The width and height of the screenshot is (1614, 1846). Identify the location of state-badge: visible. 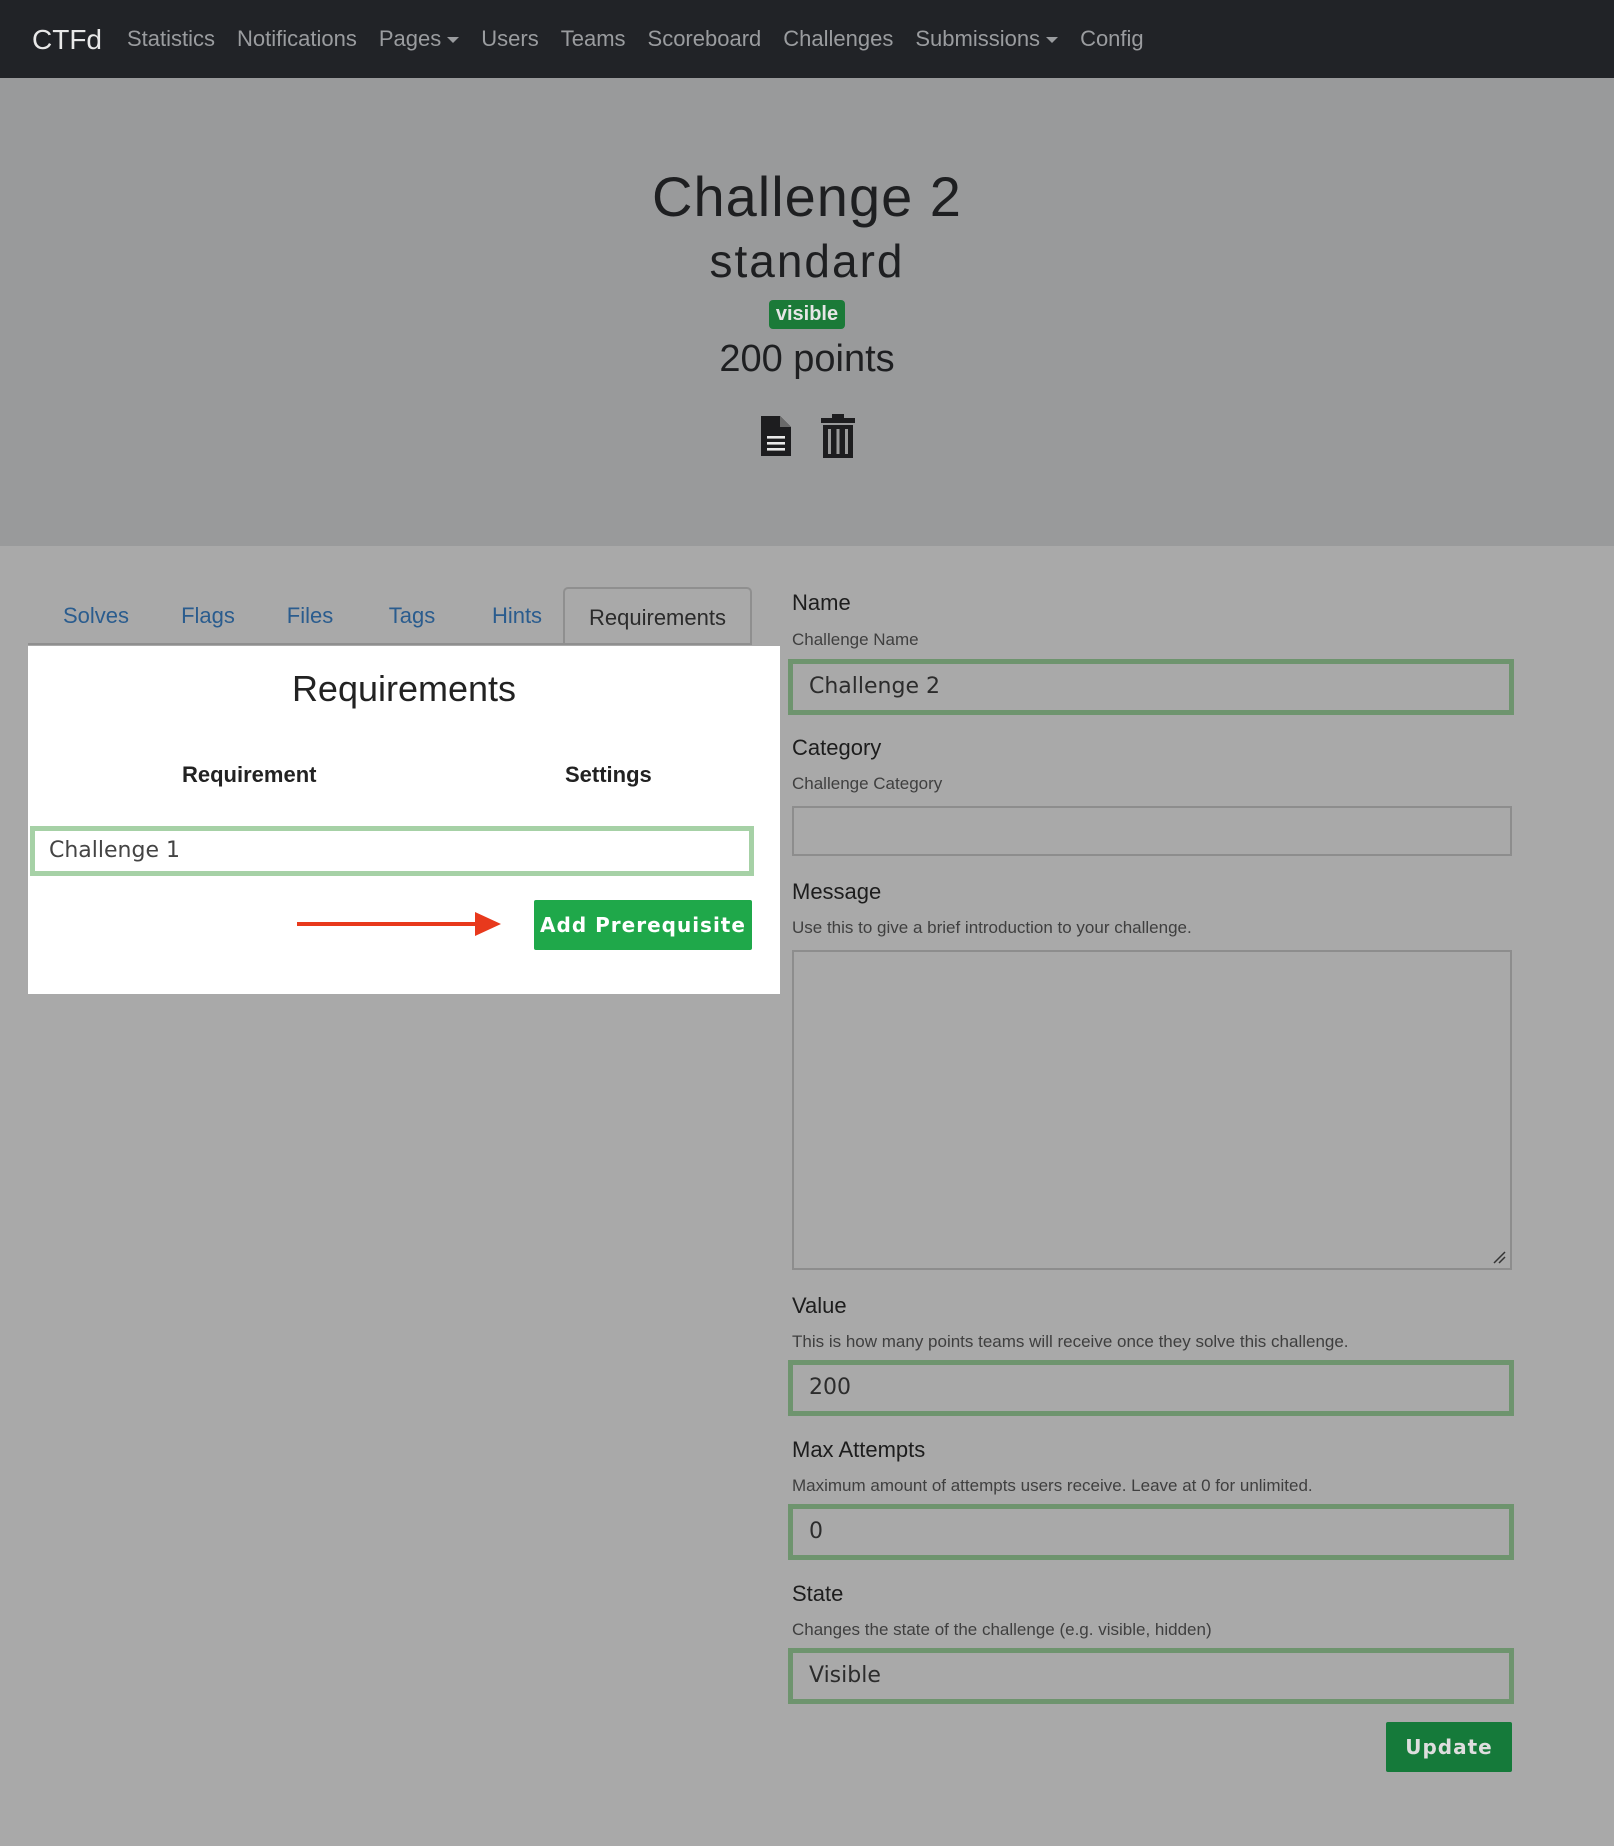
(807, 314).